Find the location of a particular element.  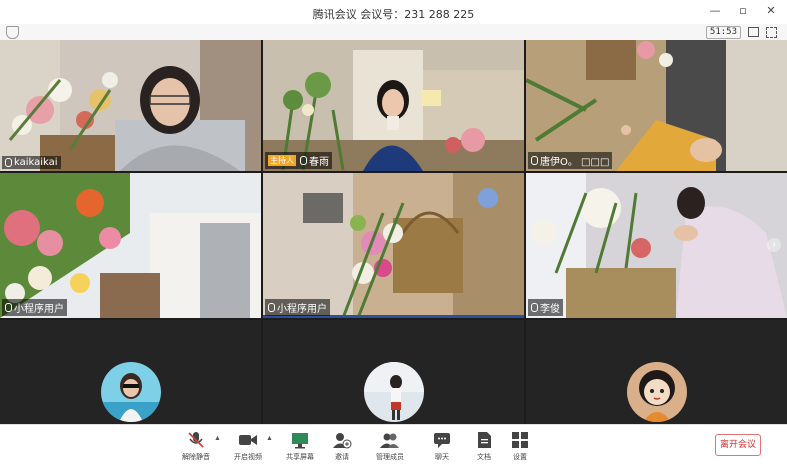

invite-icon is located at coordinates (342, 440).